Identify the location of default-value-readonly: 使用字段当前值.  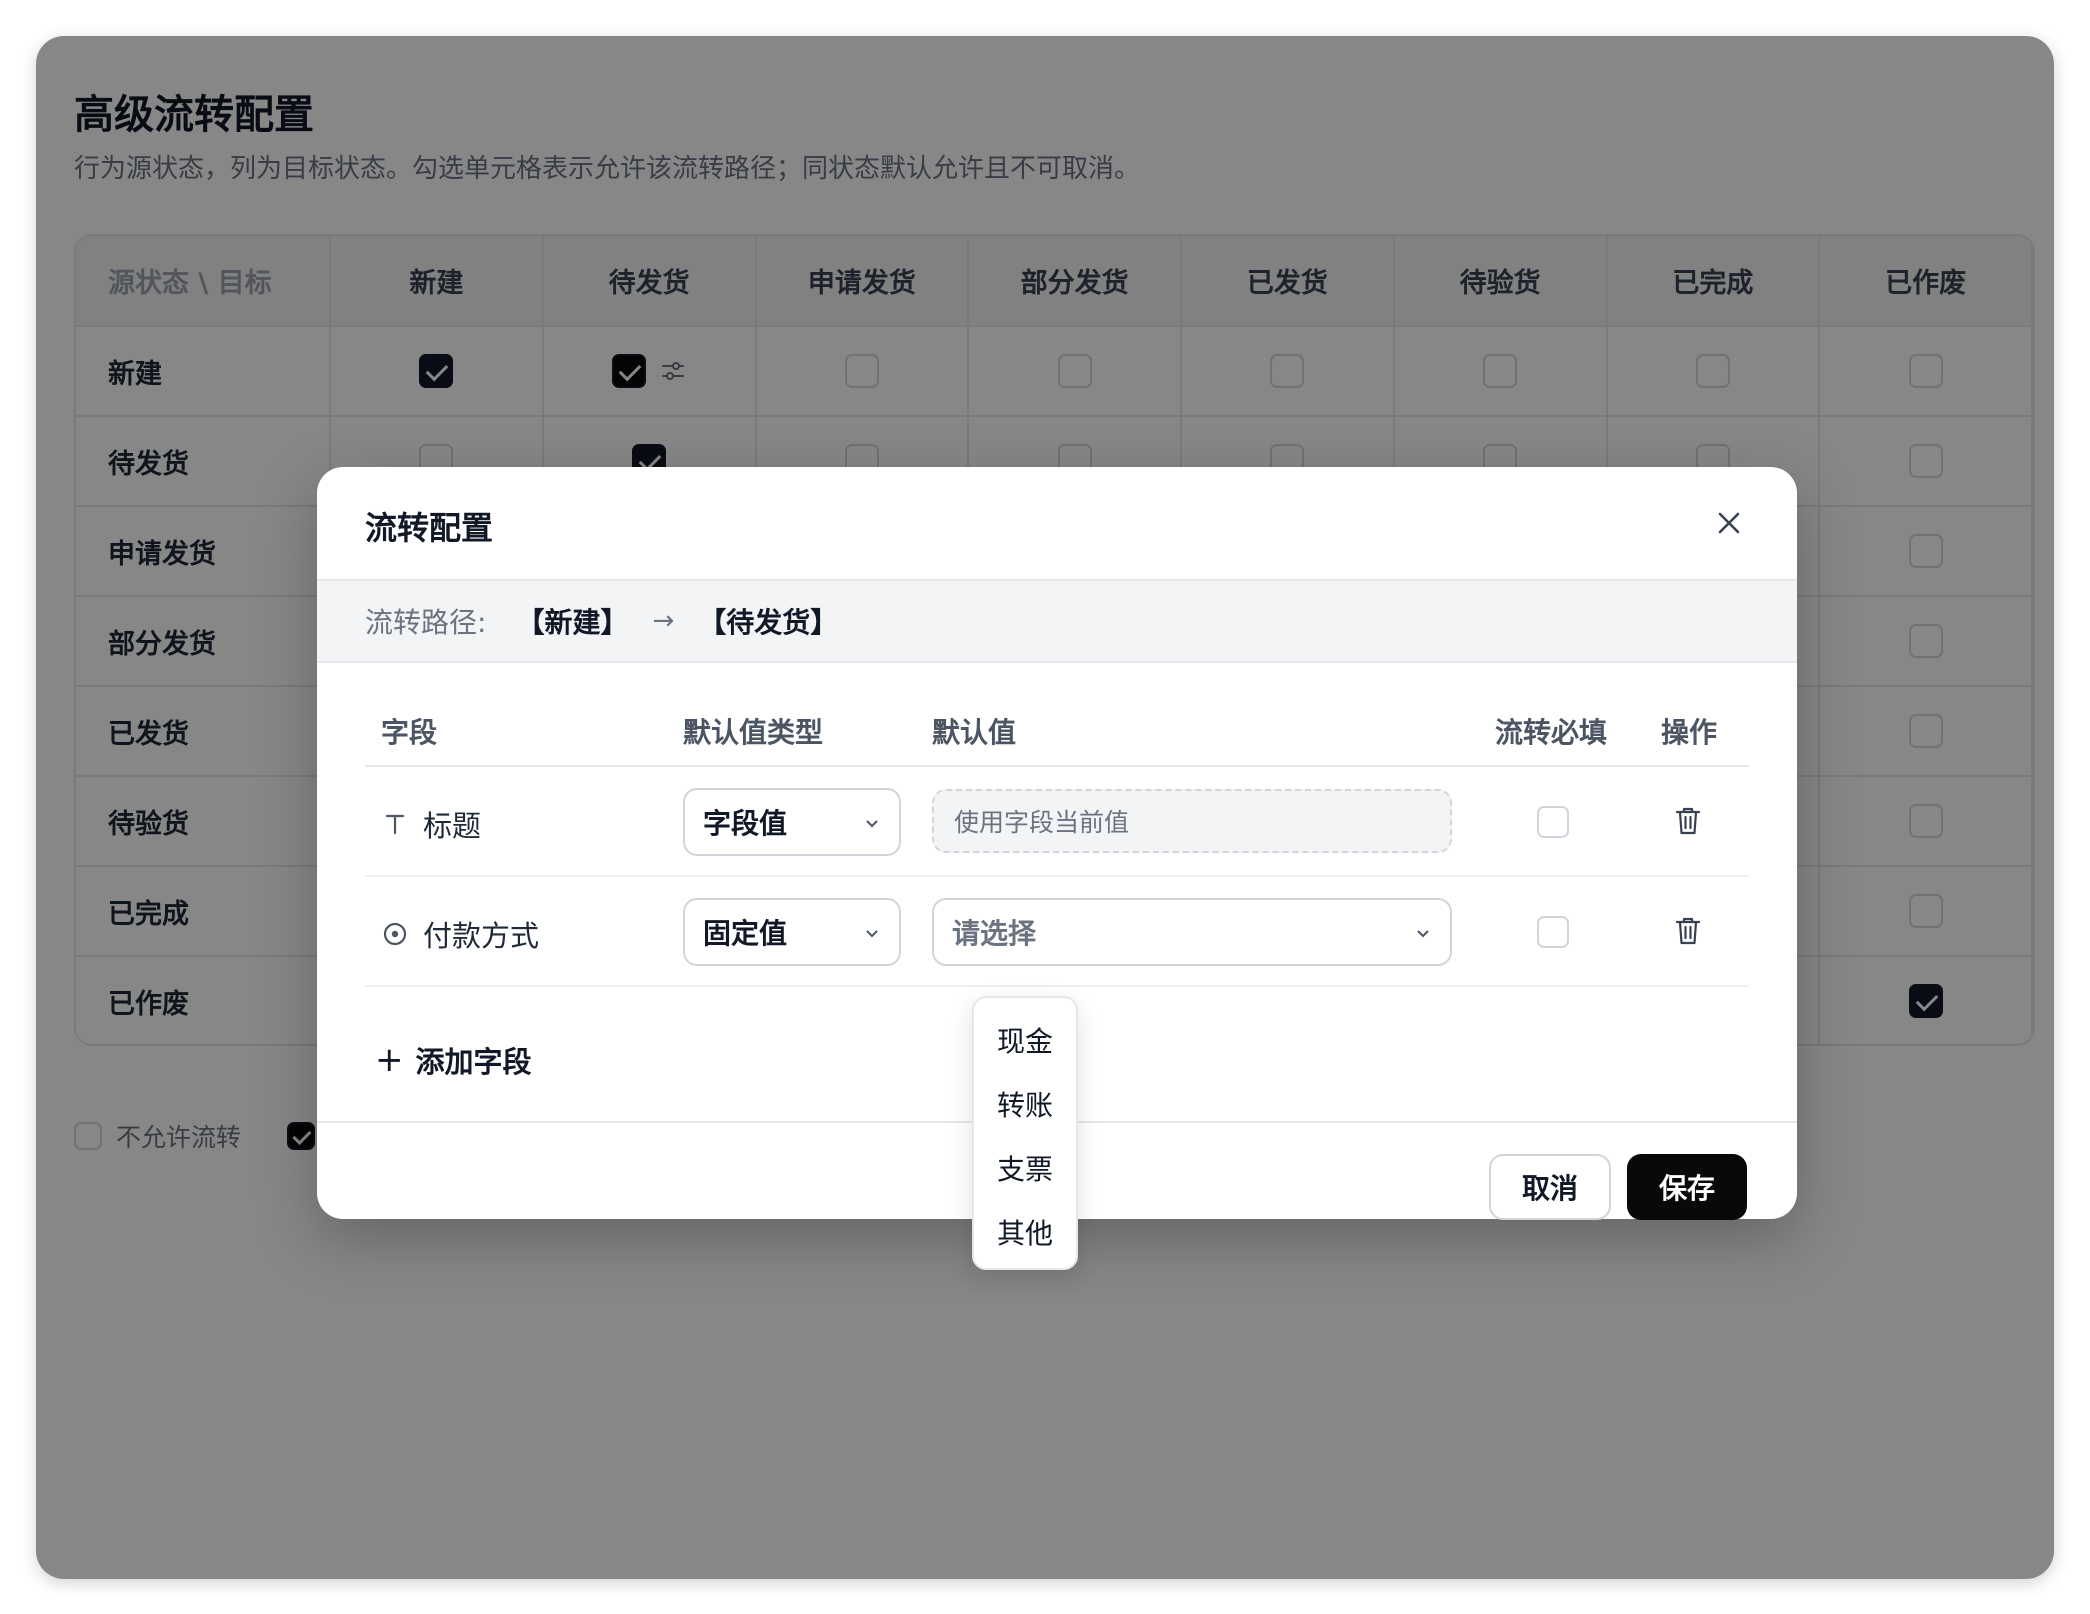
(1192, 821).